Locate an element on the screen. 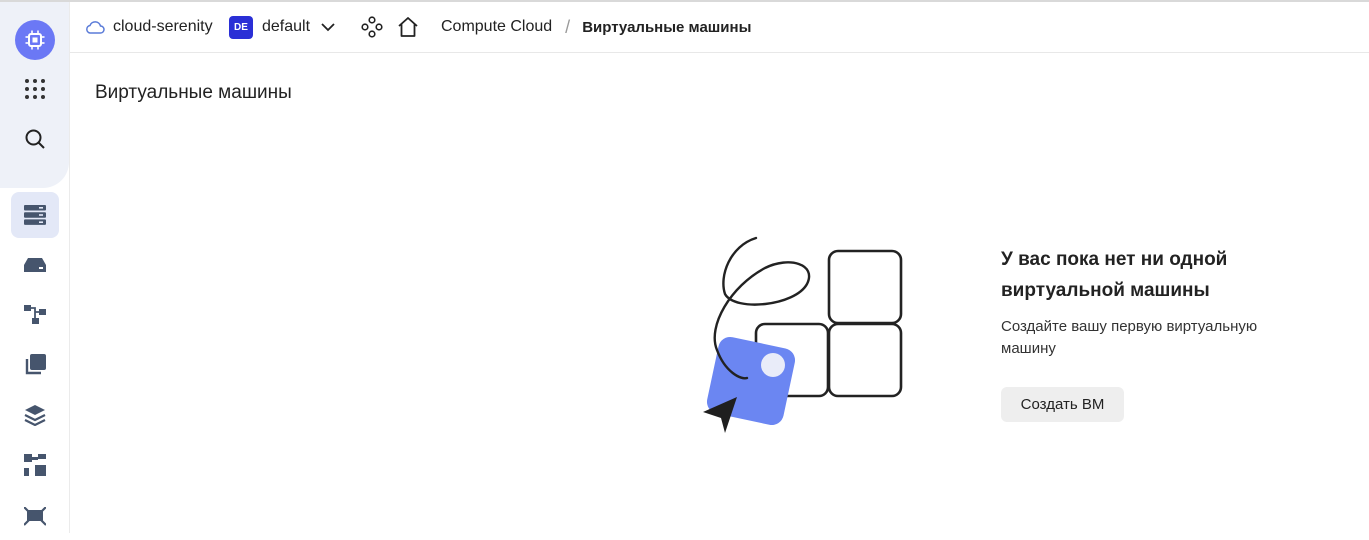 This screenshot has width=1369, height=540. page-title: Виртуальные машины is located at coordinates (193, 92).